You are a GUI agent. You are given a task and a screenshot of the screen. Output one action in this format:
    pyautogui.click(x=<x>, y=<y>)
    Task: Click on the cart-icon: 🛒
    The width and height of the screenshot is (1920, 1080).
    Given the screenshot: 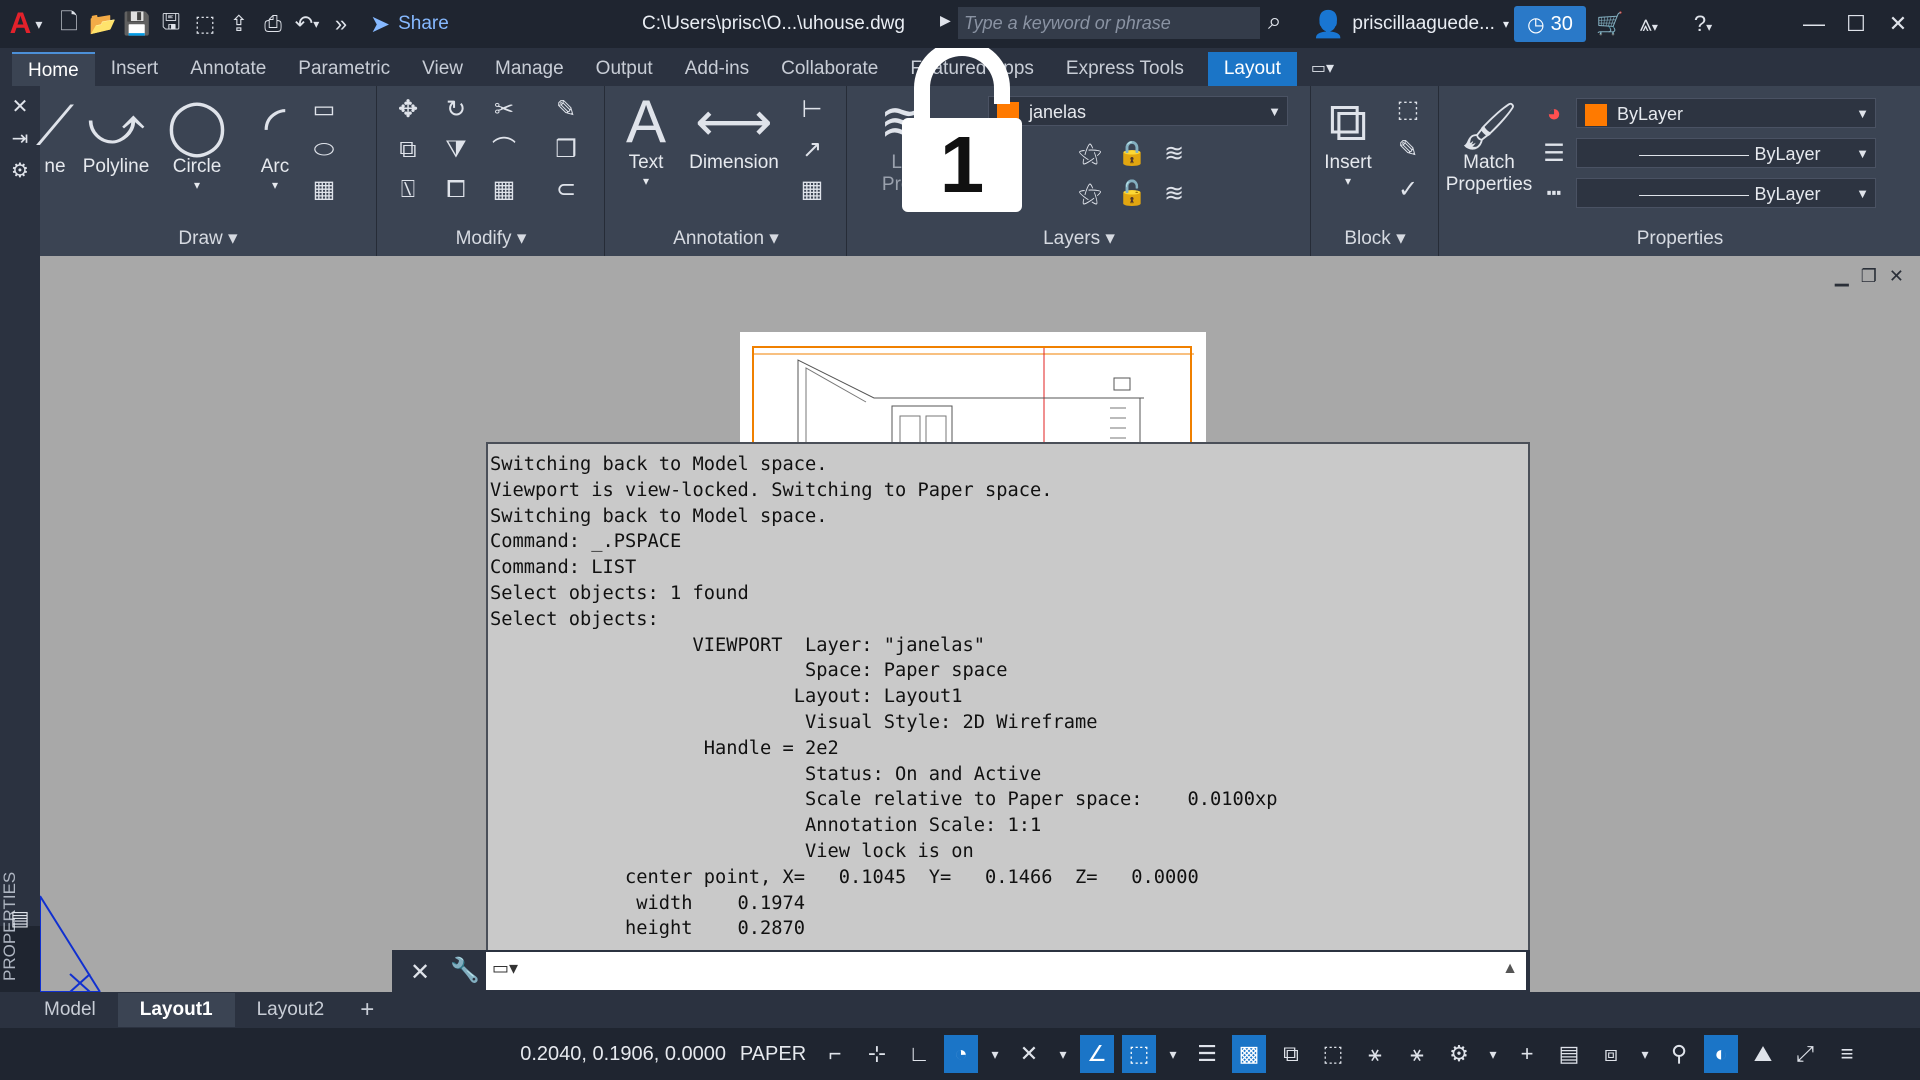 What is the action you would take?
    pyautogui.click(x=1609, y=24)
    